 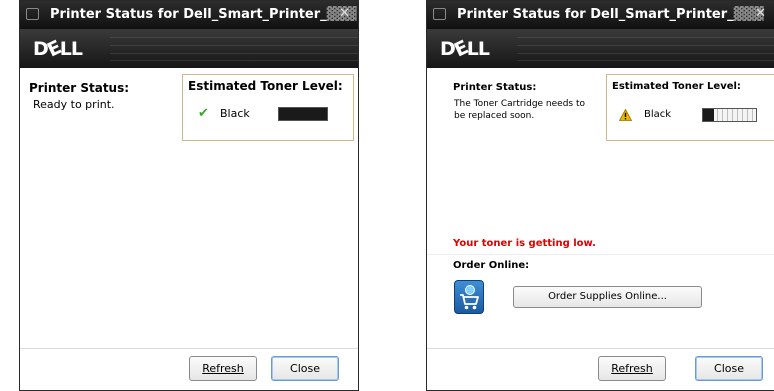 What do you see at coordinates (74, 104) in the screenshot?
I see `printer-status-message: Ready to print.` at bounding box center [74, 104].